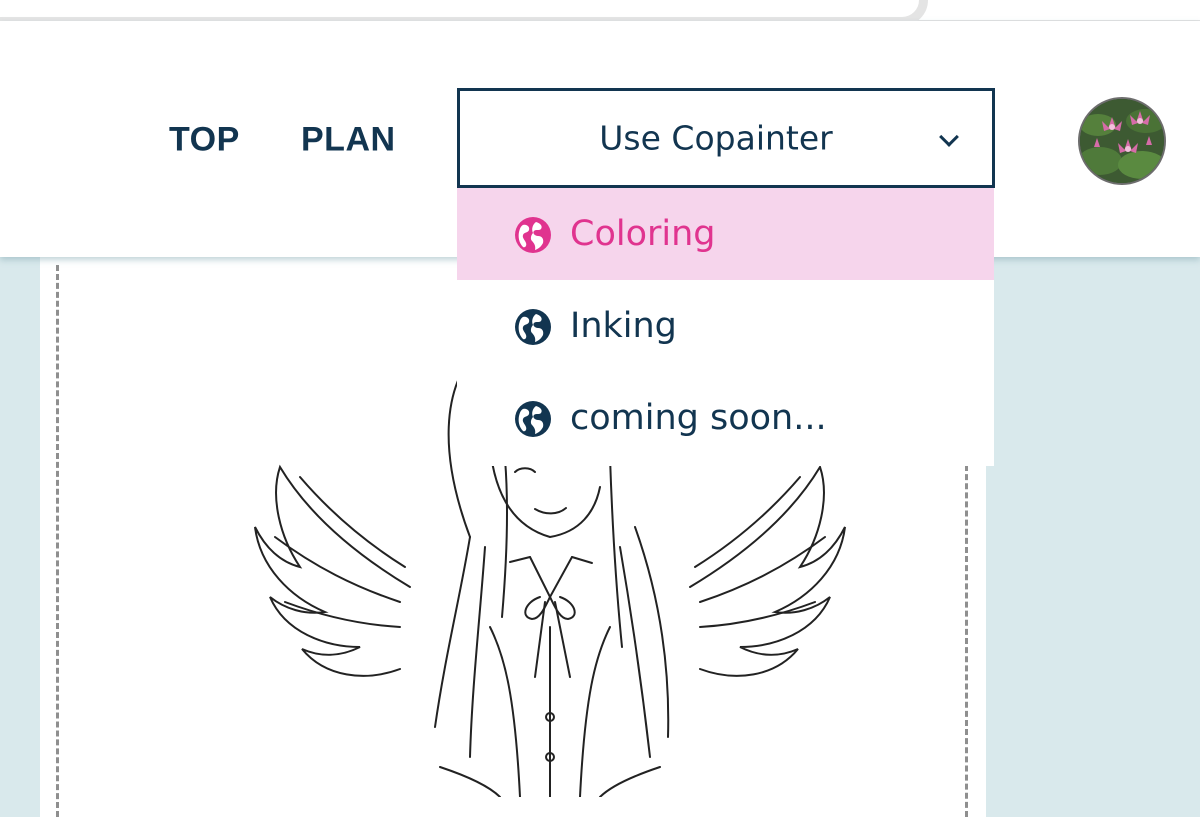 Image resolution: width=1200 pixels, height=817 pixels. What do you see at coordinates (348, 140) in the screenshot?
I see `nav-plan-link: PLAN` at bounding box center [348, 140].